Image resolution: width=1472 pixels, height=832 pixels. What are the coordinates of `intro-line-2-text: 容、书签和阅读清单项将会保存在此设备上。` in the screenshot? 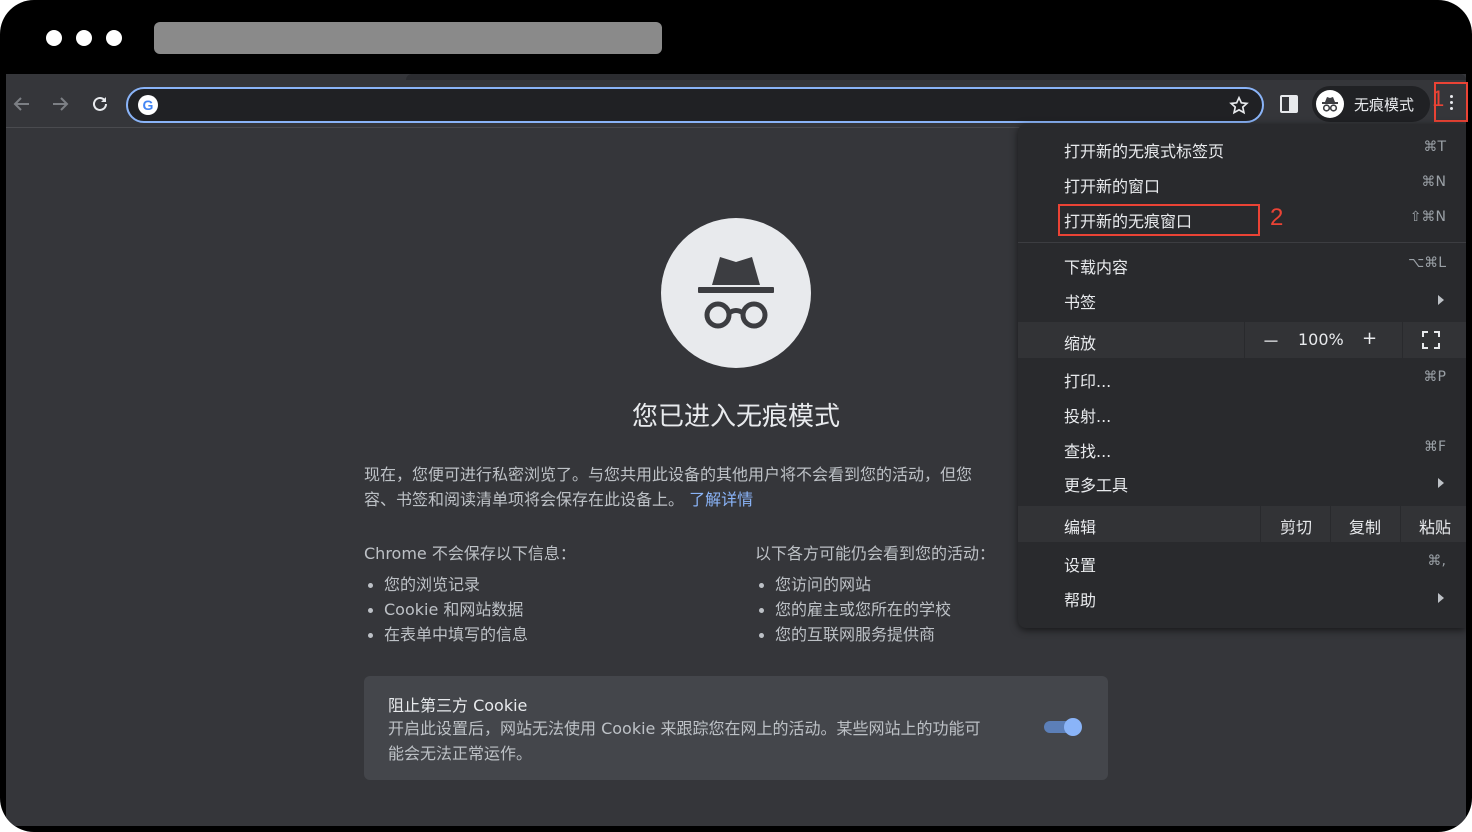 It's located at (524, 499).